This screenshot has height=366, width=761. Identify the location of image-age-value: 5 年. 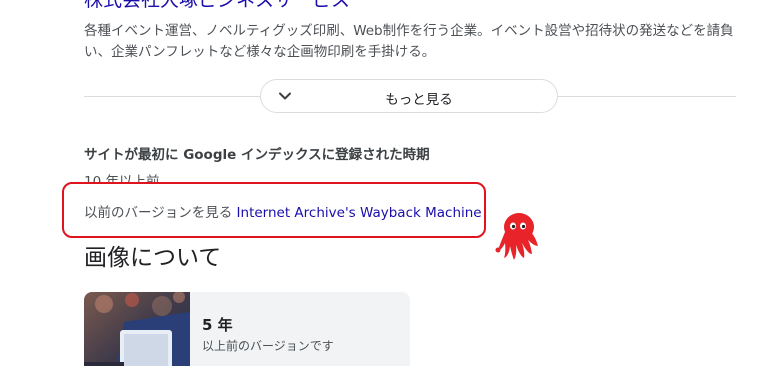
(217, 325).